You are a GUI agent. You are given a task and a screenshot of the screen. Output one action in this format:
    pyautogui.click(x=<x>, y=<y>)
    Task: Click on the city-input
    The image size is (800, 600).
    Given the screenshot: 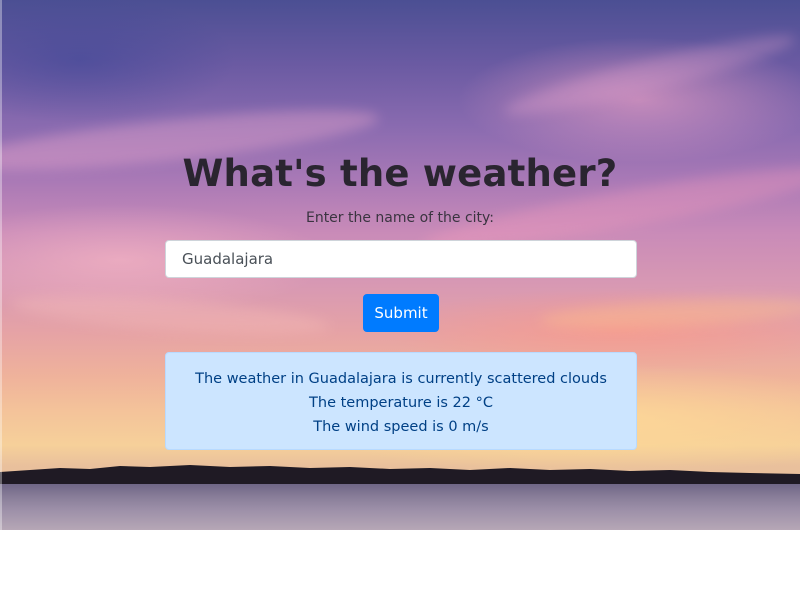 What is the action you would take?
    pyautogui.click(x=401, y=259)
    